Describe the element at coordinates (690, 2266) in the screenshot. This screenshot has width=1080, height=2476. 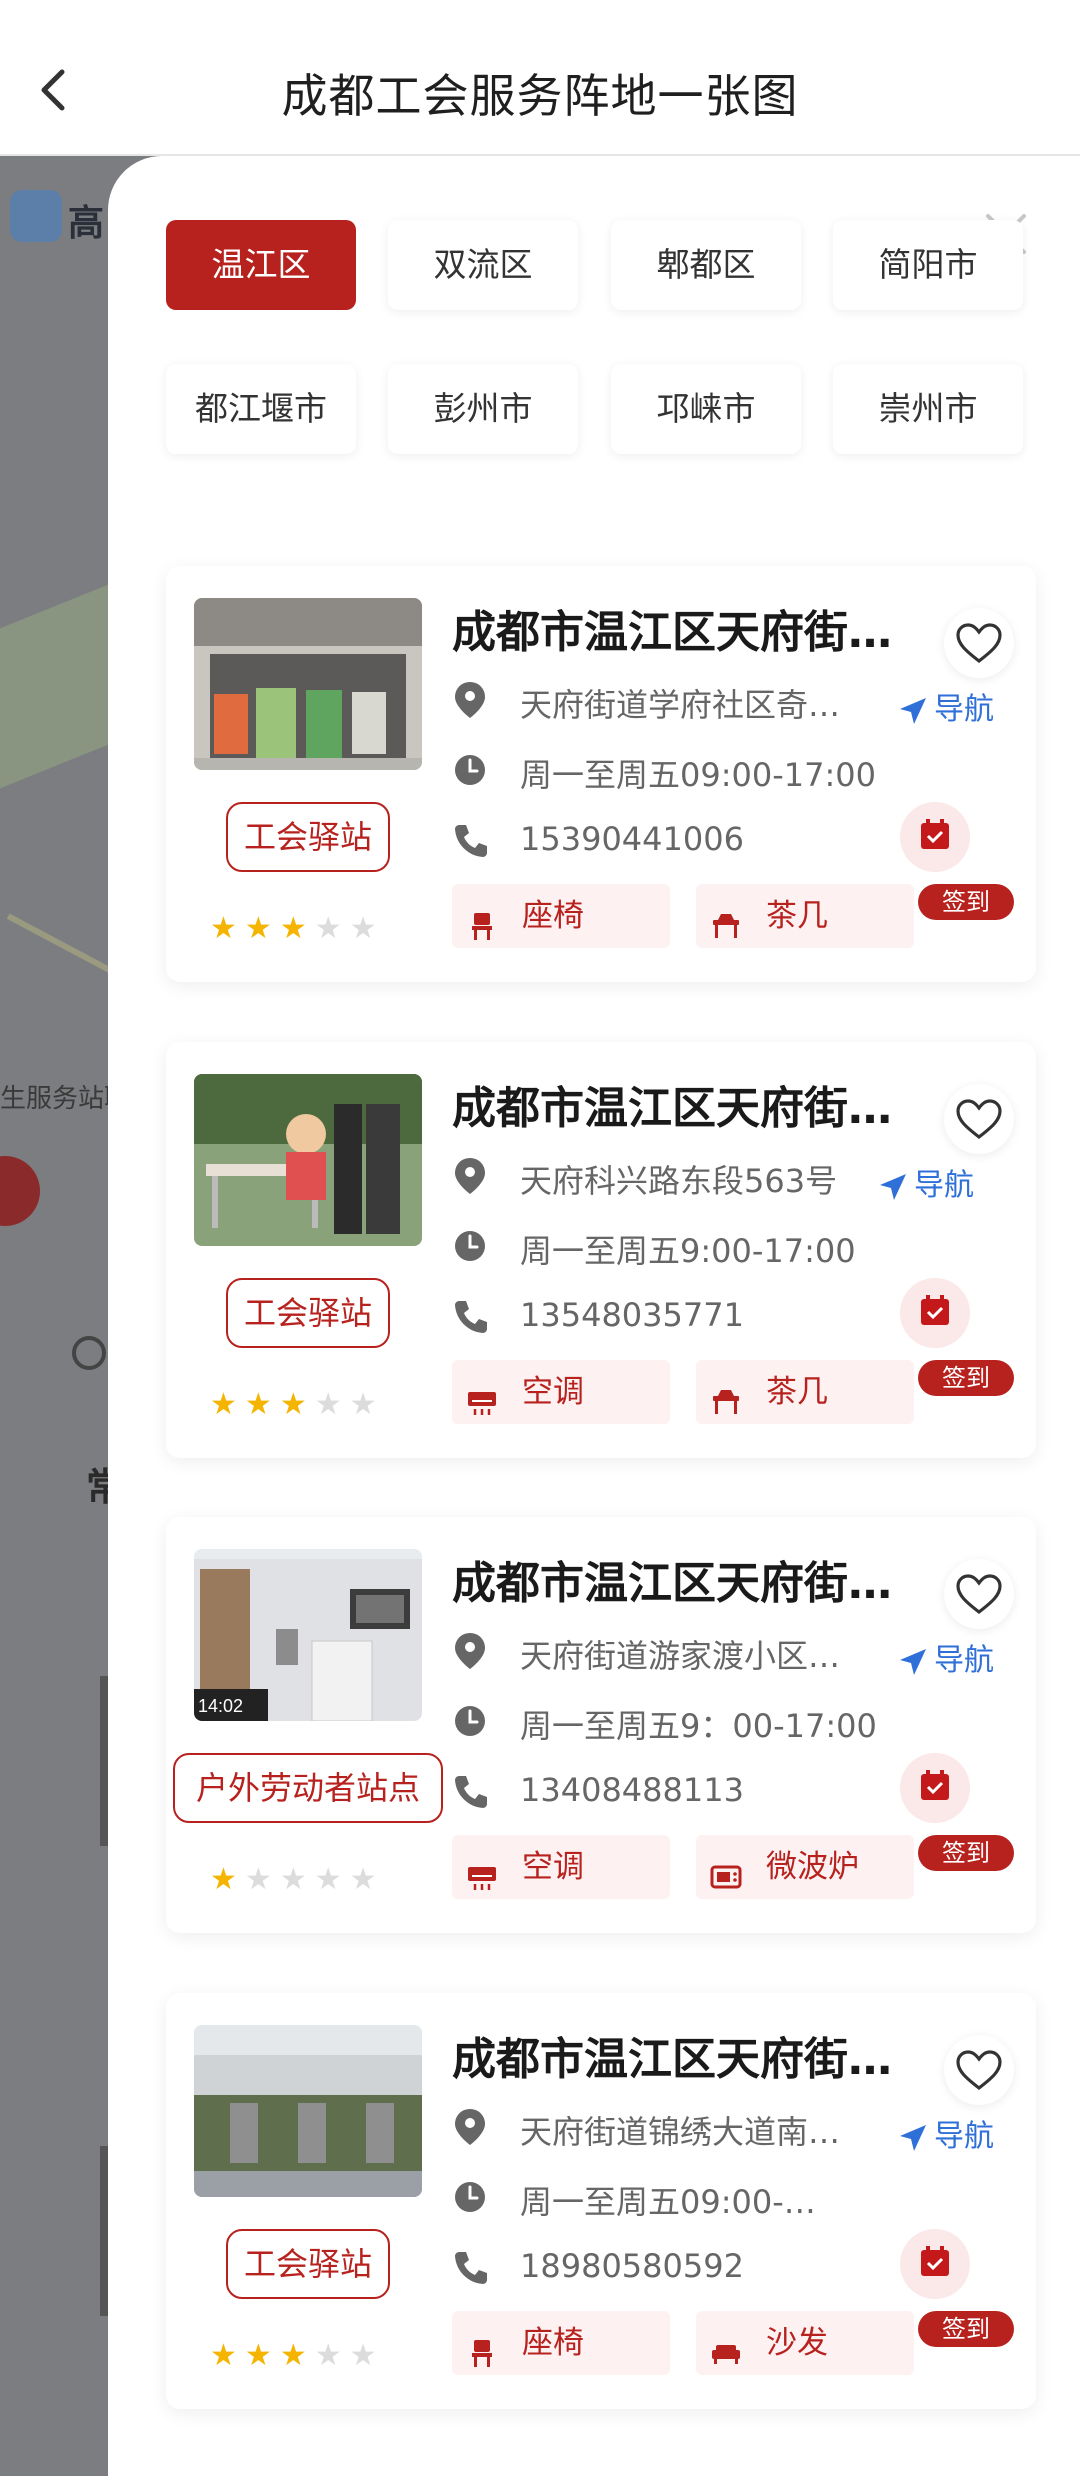
I see `phone-text: 18980580592` at that location.